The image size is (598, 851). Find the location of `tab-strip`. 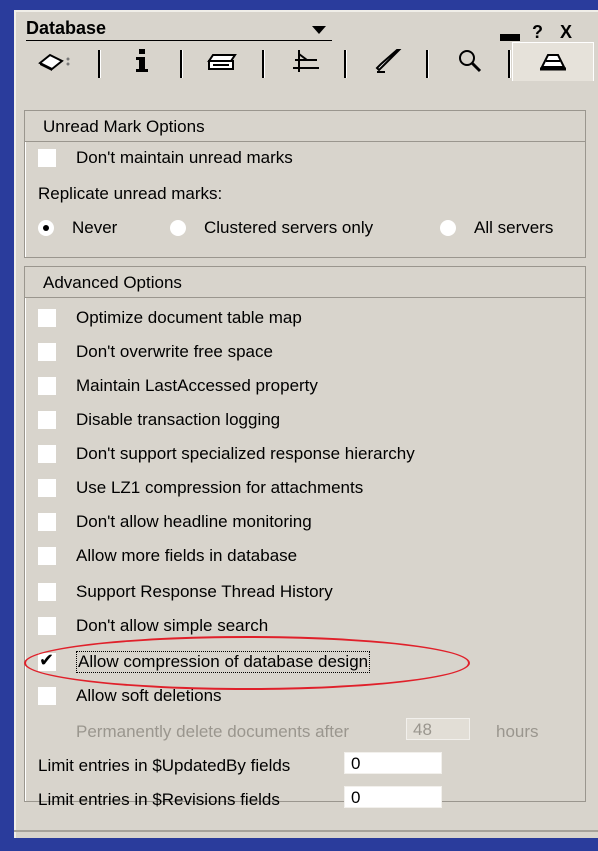

tab-strip is located at coordinates (306, 61).